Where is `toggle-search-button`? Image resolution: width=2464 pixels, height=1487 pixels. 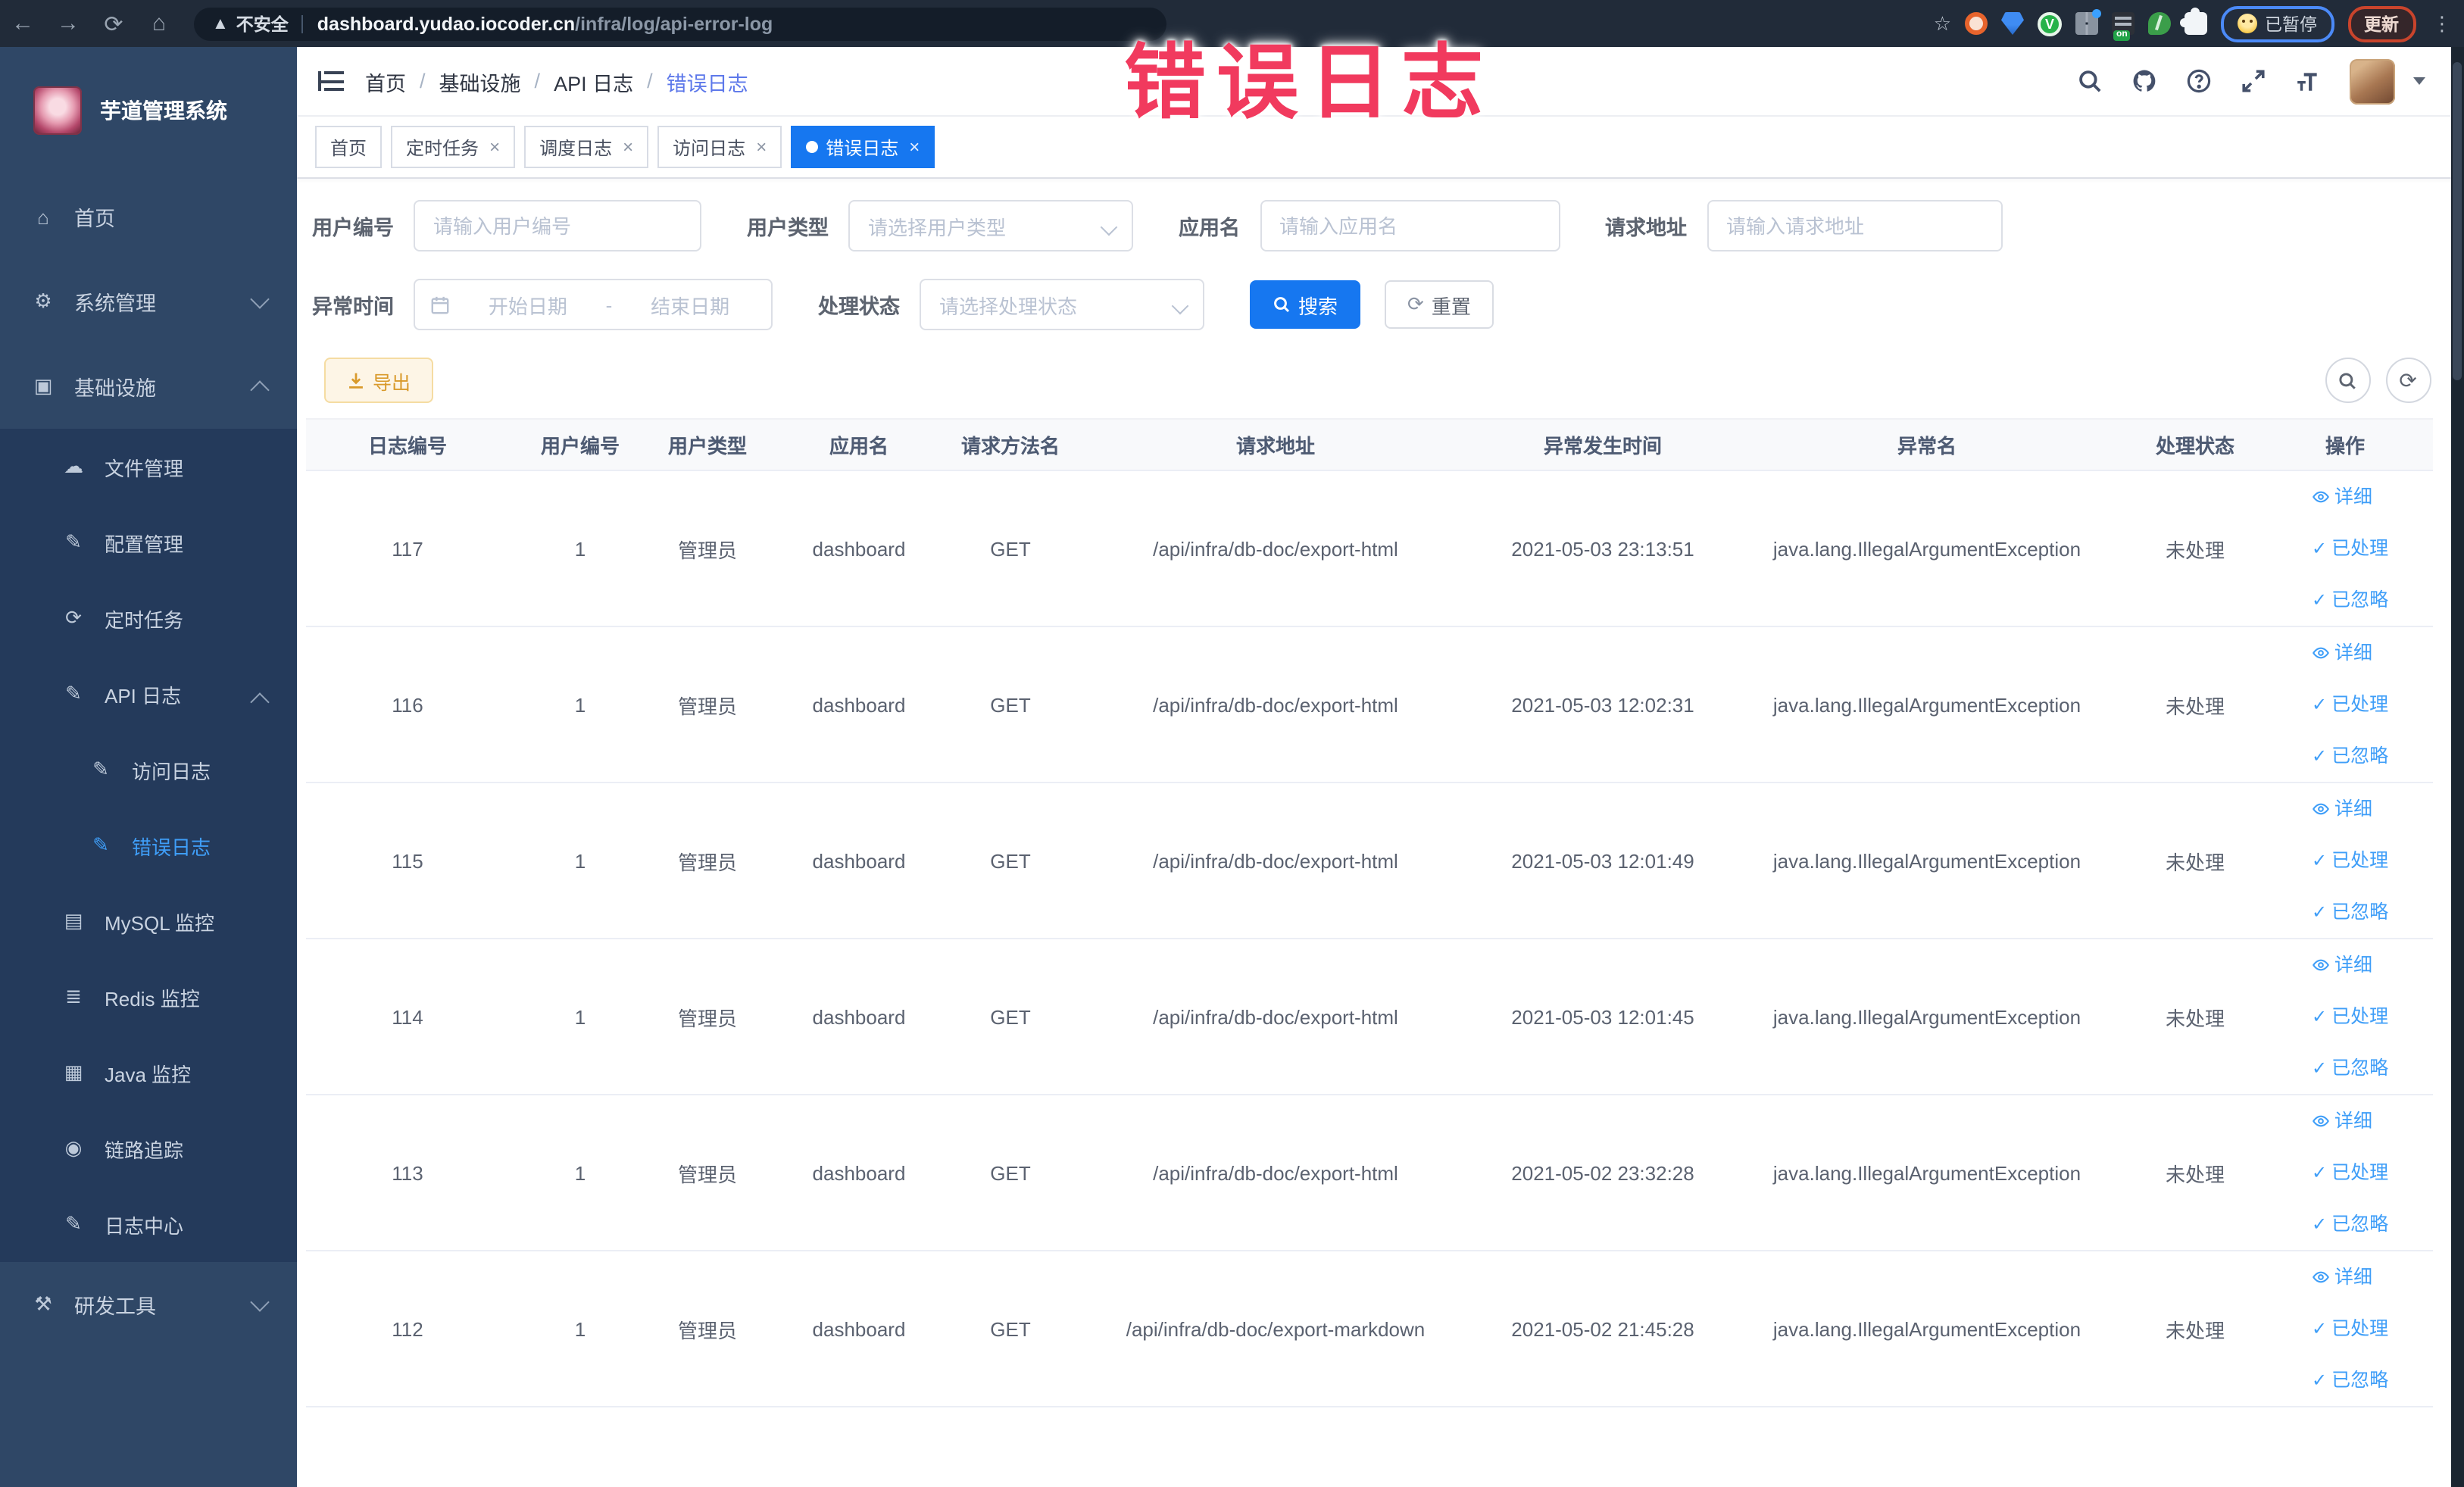
toggle-search-button is located at coordinates (2347, 380).